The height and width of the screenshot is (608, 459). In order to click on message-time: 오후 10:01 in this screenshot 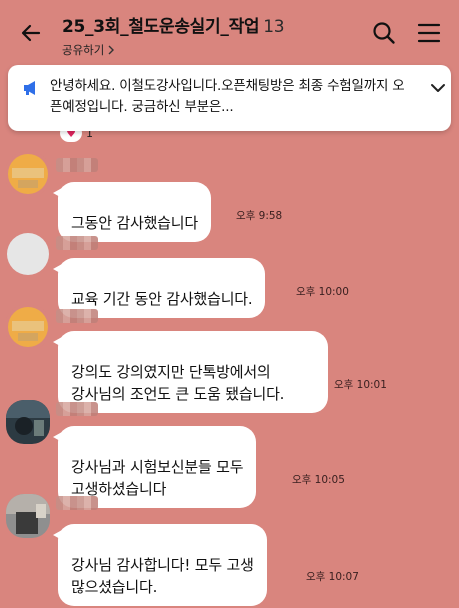, I will do `click(360, 385)`.